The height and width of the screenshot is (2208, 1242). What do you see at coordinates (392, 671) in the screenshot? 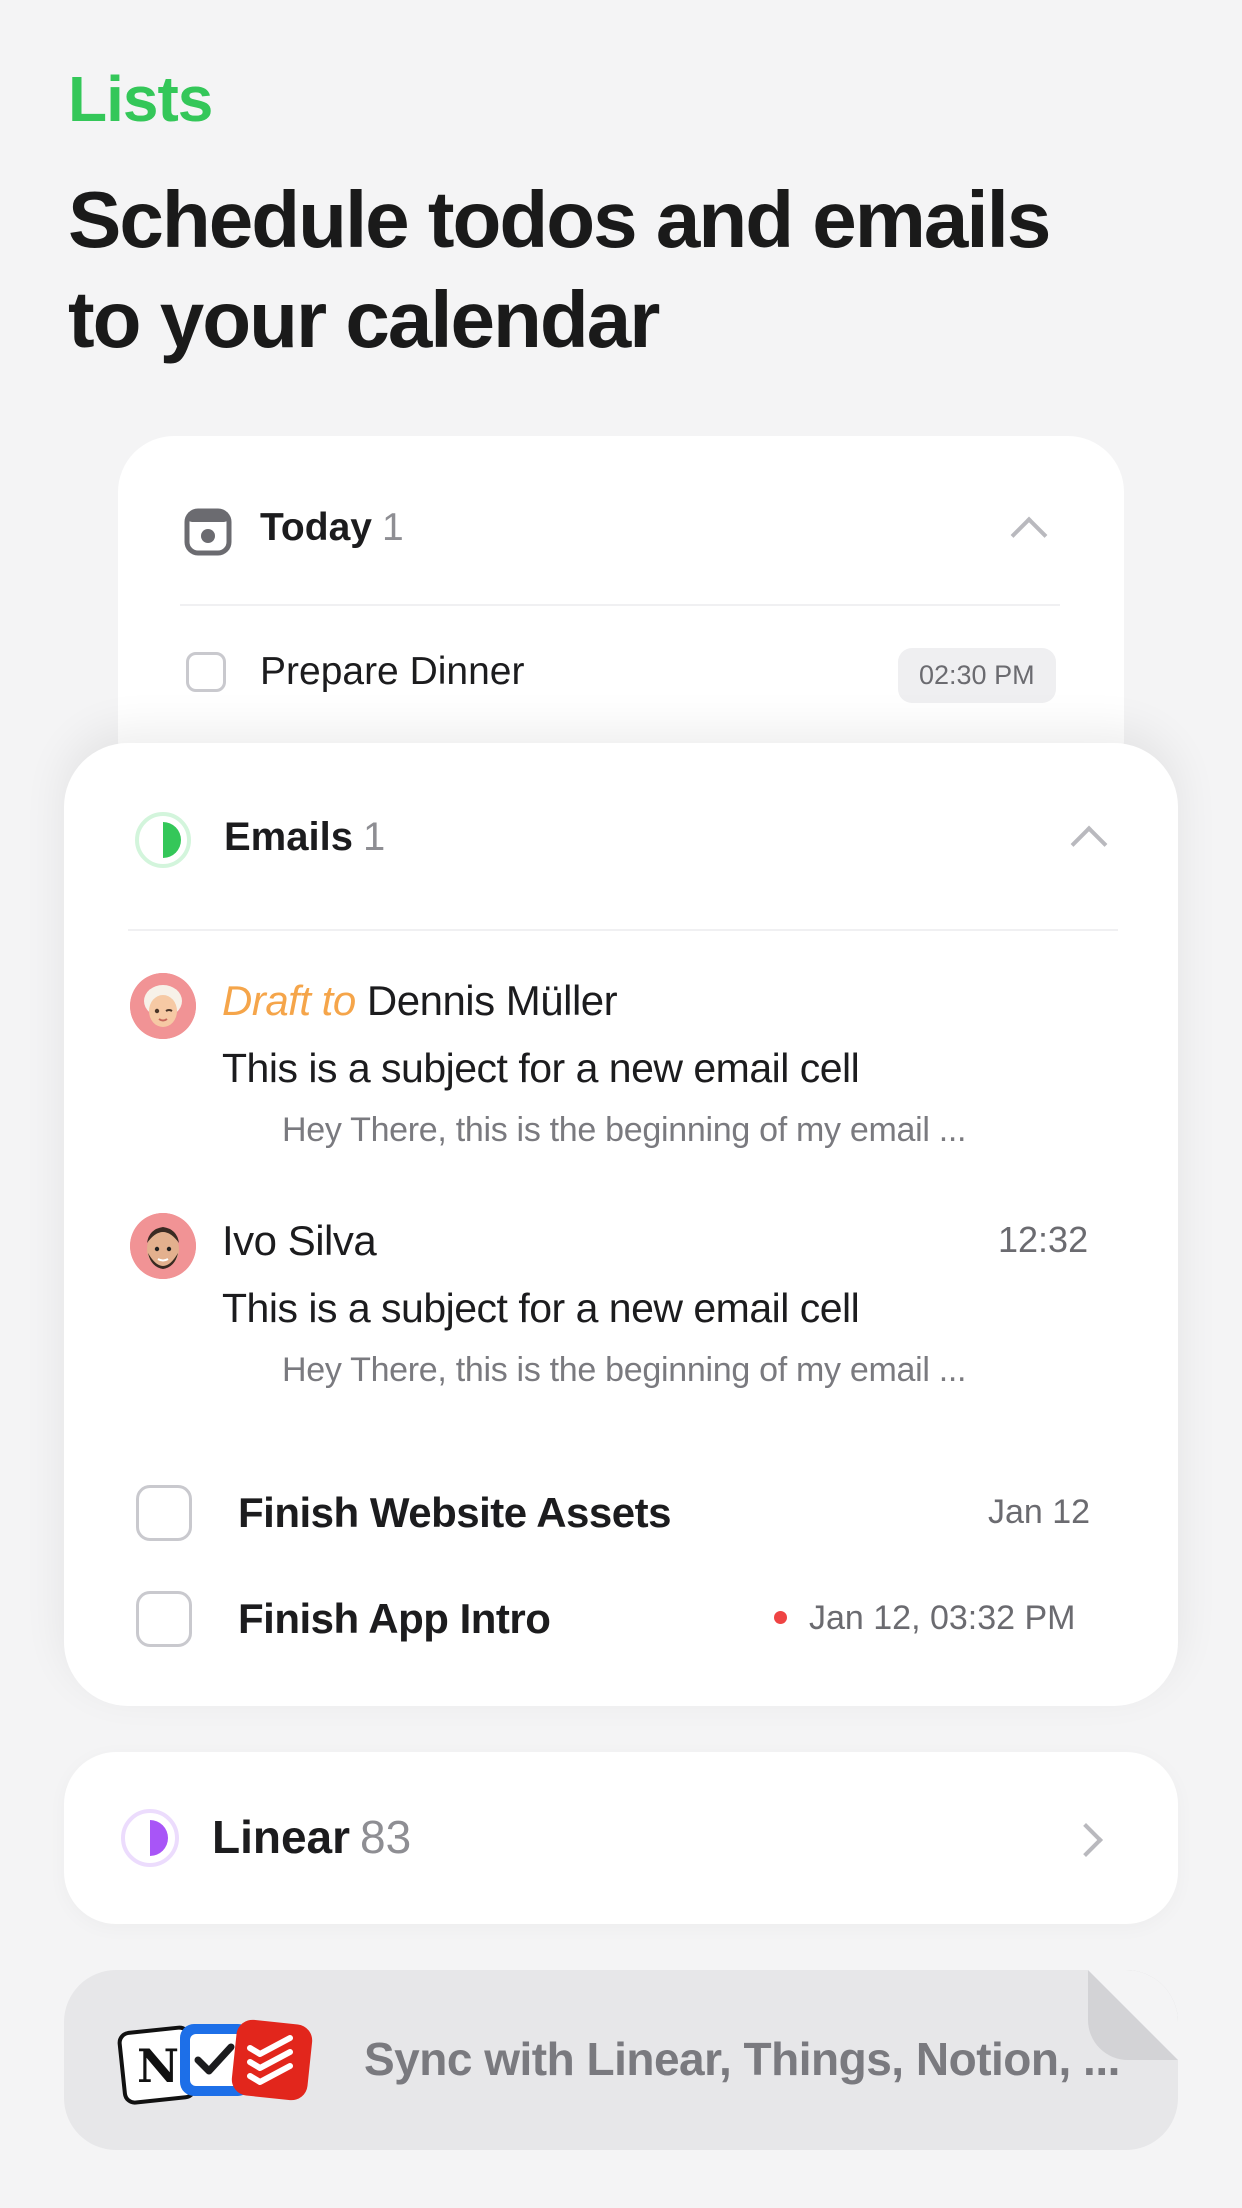
I see `task-title: Prepare Dinner` at bounding box center [392, 671].